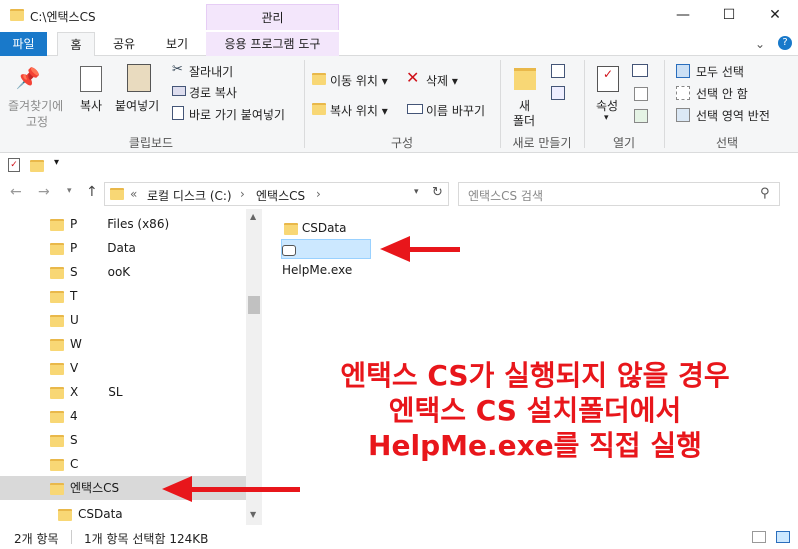 This screenshot has width=798, height=549. Describe the element at coordinates (211, 71) in the screenshot. I see `cut-button: 잘라내기` at that location.